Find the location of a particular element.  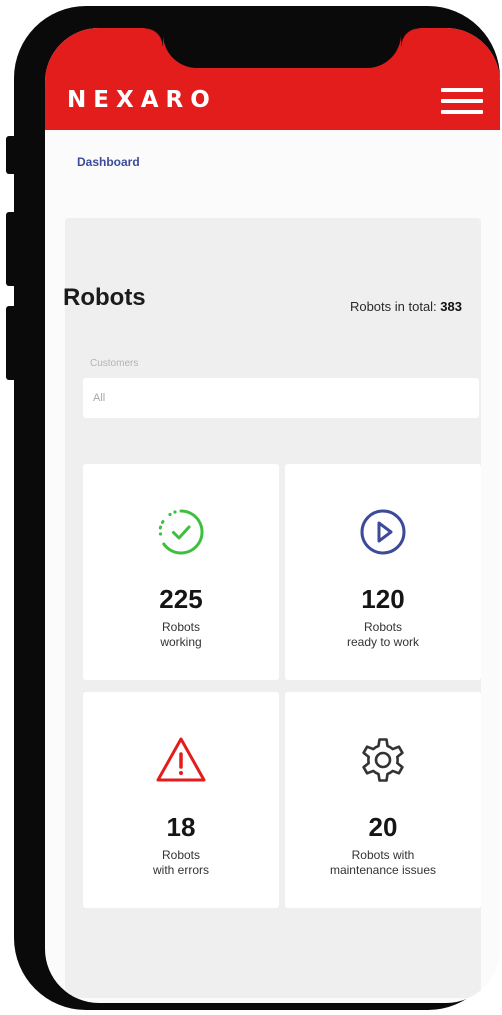

customers-filter-input is located at coordinates (281, 398).